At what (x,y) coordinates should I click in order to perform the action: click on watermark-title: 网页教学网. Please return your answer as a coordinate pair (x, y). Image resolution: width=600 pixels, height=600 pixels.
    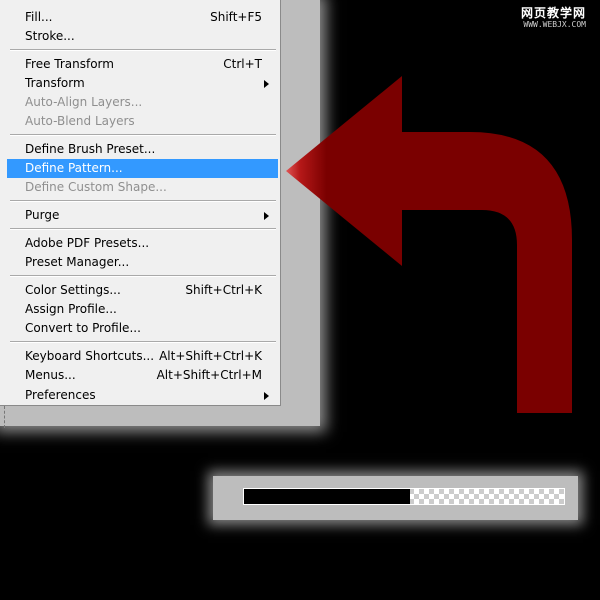
    Looking at the image, I should click on (553, 13).